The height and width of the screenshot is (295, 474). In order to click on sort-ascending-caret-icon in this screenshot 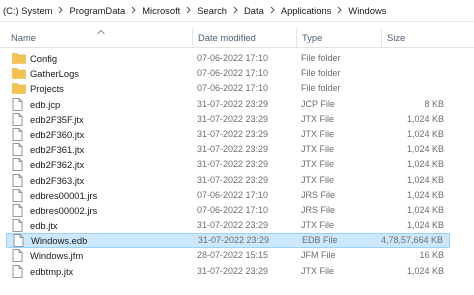, I will do `click(101, 33)`.